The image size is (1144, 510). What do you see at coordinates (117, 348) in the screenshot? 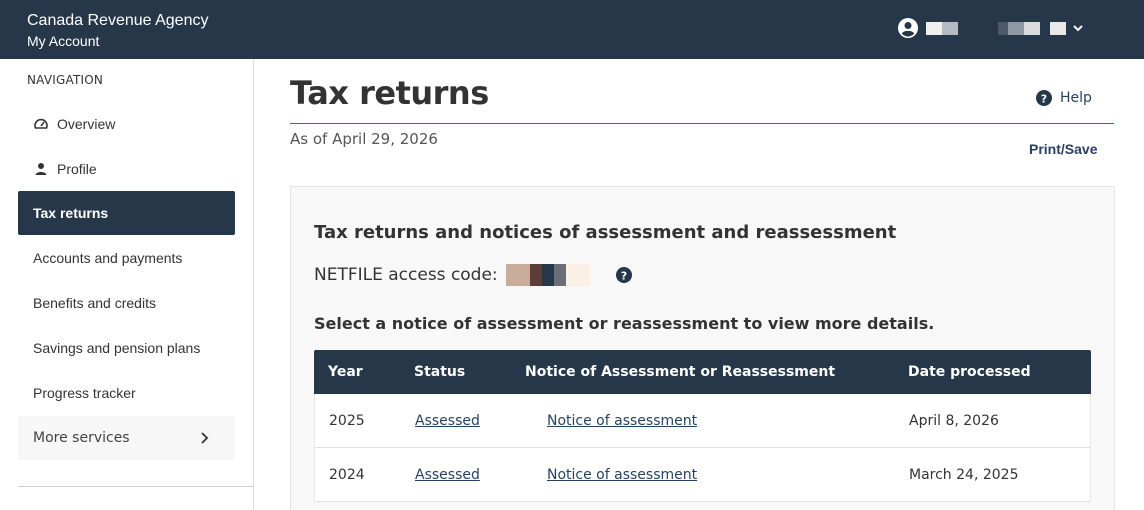
I see `sidebar-item-label: Savings and pension plans` at bounding box center [117, 348].